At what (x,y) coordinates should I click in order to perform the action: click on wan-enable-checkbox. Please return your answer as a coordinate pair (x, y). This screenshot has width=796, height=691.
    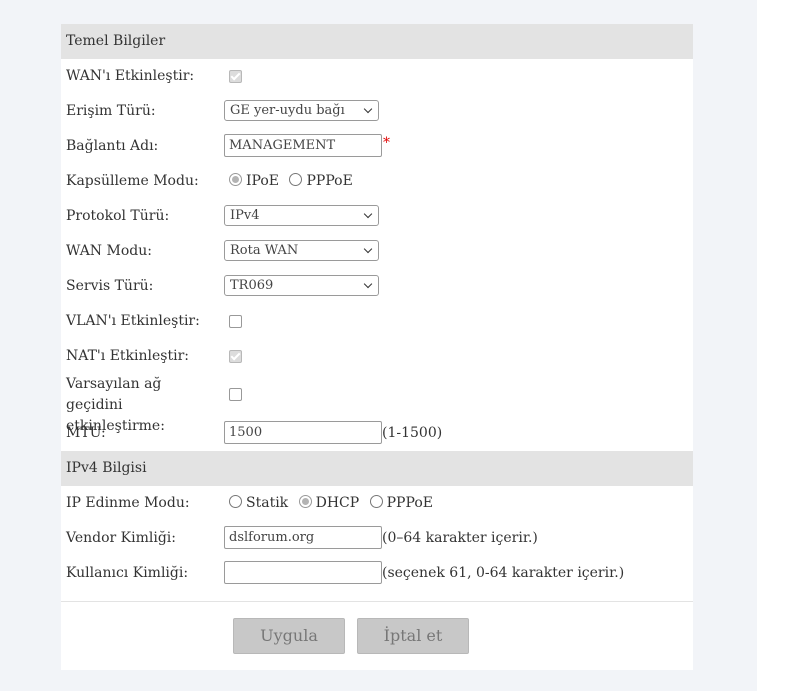
    Looking at the image, I should click on (235, 76).